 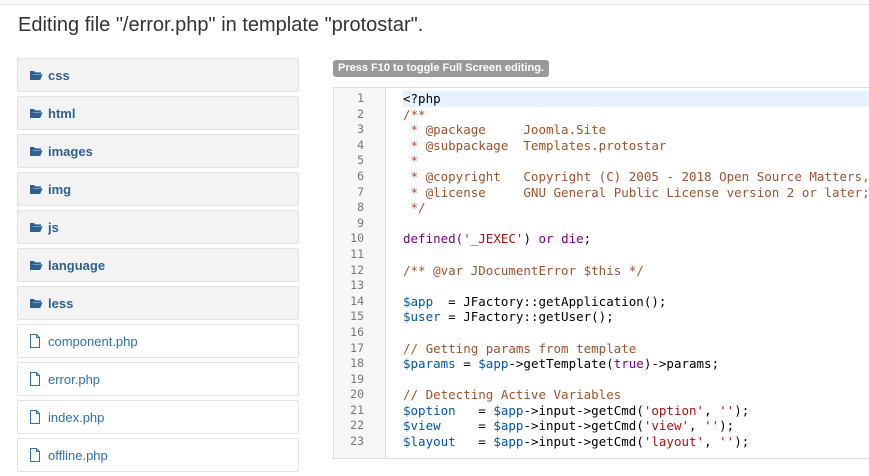 I want to click on folder-label: img, so click(x=60, y=189).